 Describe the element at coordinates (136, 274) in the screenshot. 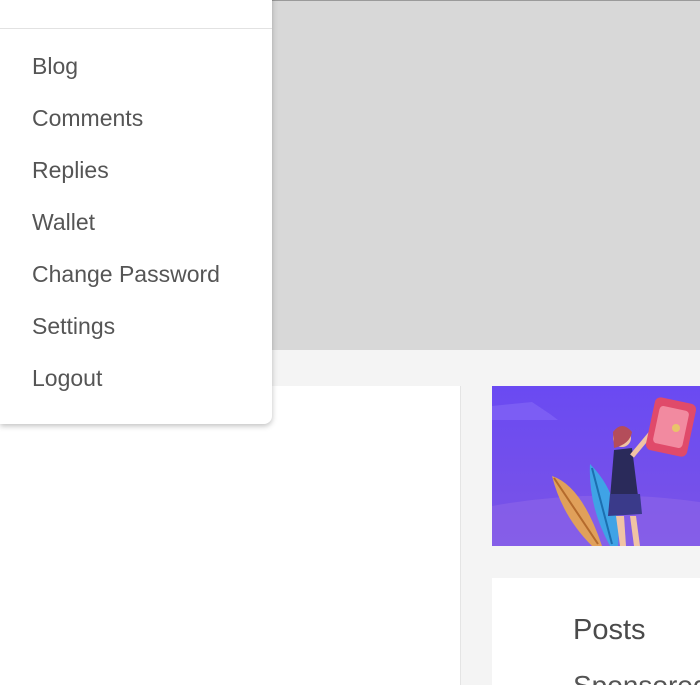

I see `menu-item-change-password: Change Password` at that location.